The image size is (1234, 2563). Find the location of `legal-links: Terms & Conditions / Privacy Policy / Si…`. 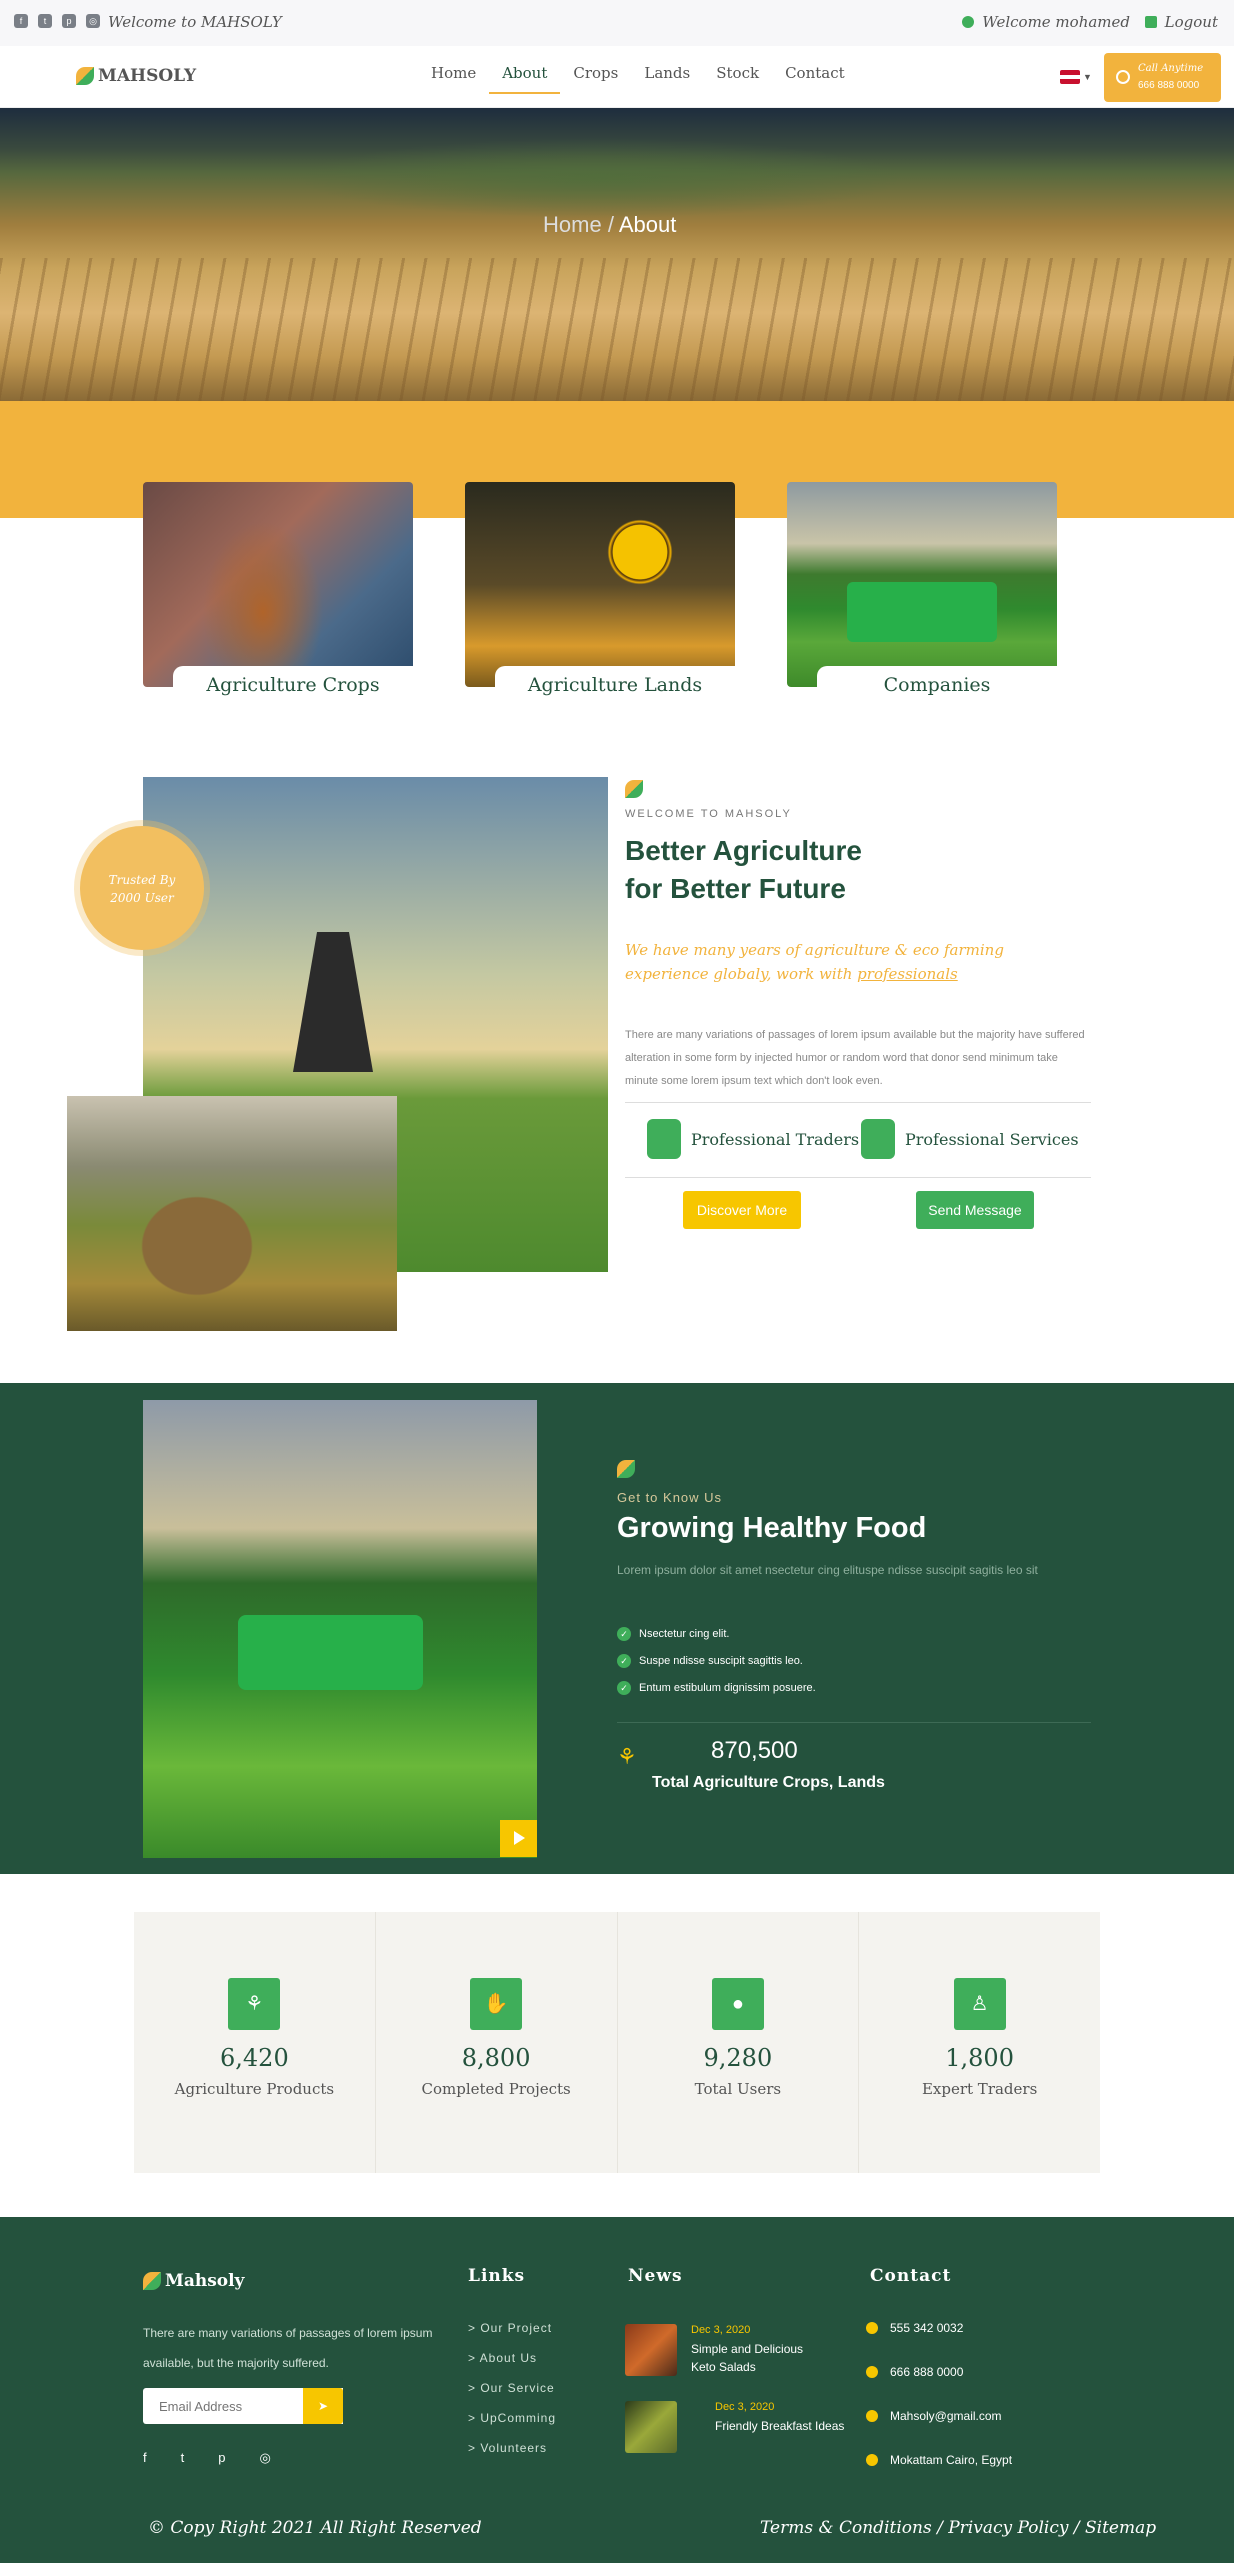

legal-links: Terms & Conditions / Privacy Policy / Si… is located at coordinates (958, 2528).